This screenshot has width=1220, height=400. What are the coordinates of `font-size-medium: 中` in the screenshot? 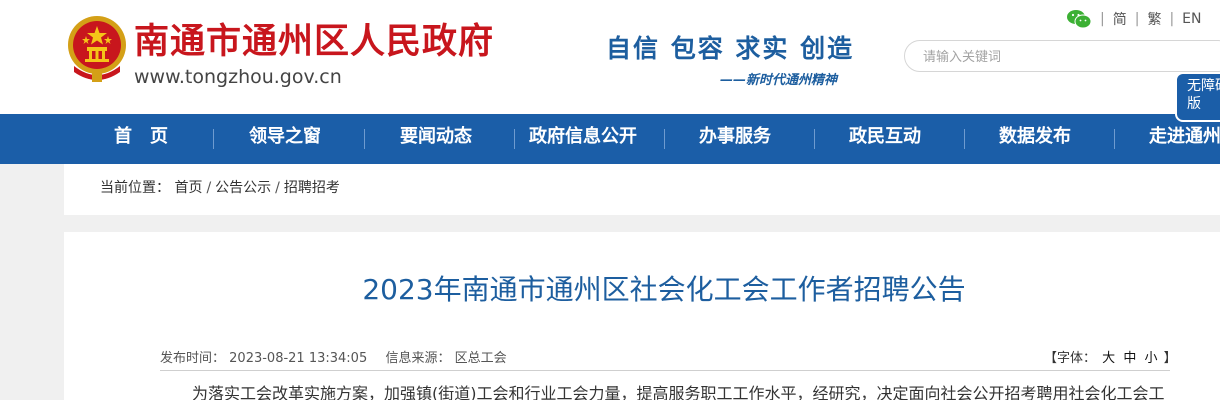 It's located at (1129, 358).